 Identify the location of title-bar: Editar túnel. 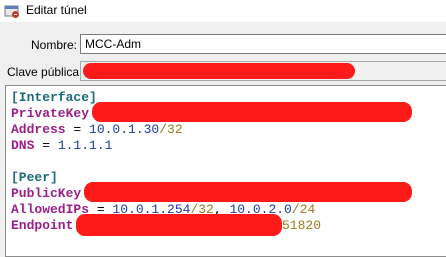
(223, 11).